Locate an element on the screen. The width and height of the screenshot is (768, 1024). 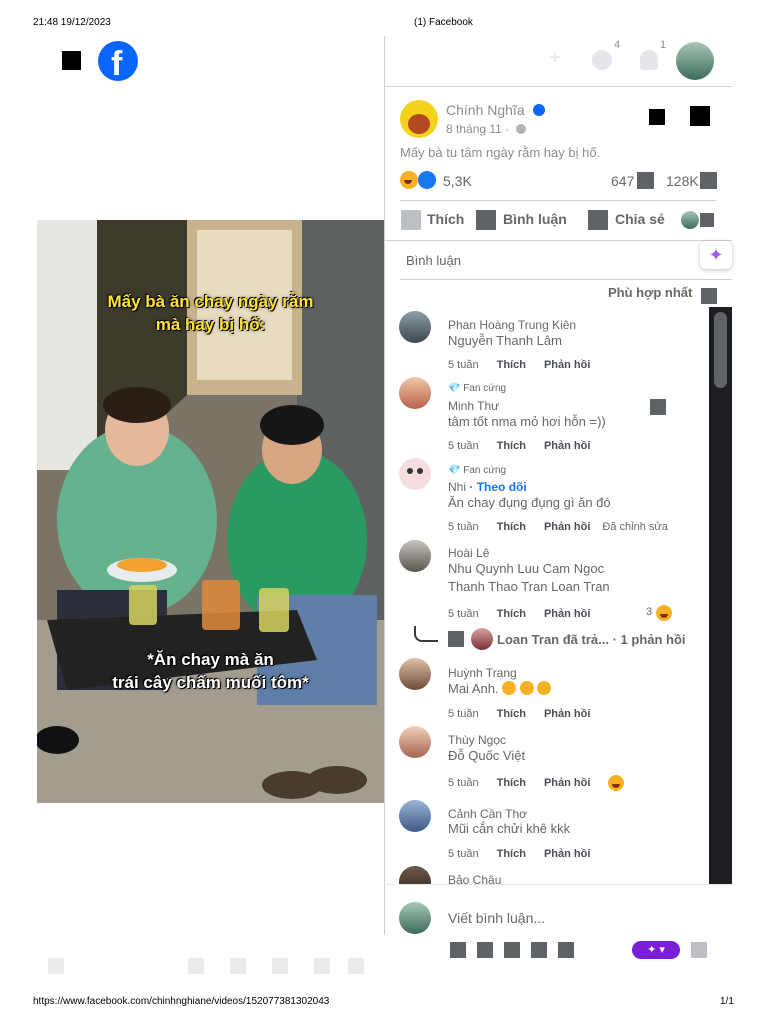
comment-options-icon is located at coordinates (658, 407).